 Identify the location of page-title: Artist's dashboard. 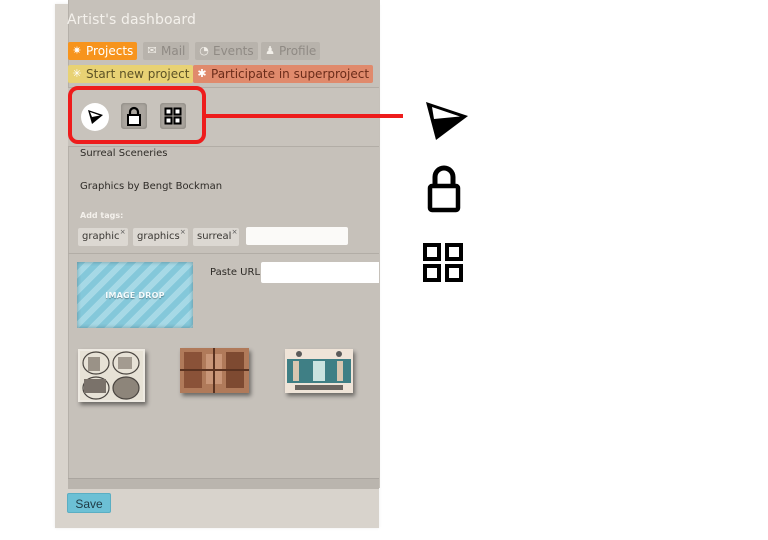
(131, 20).